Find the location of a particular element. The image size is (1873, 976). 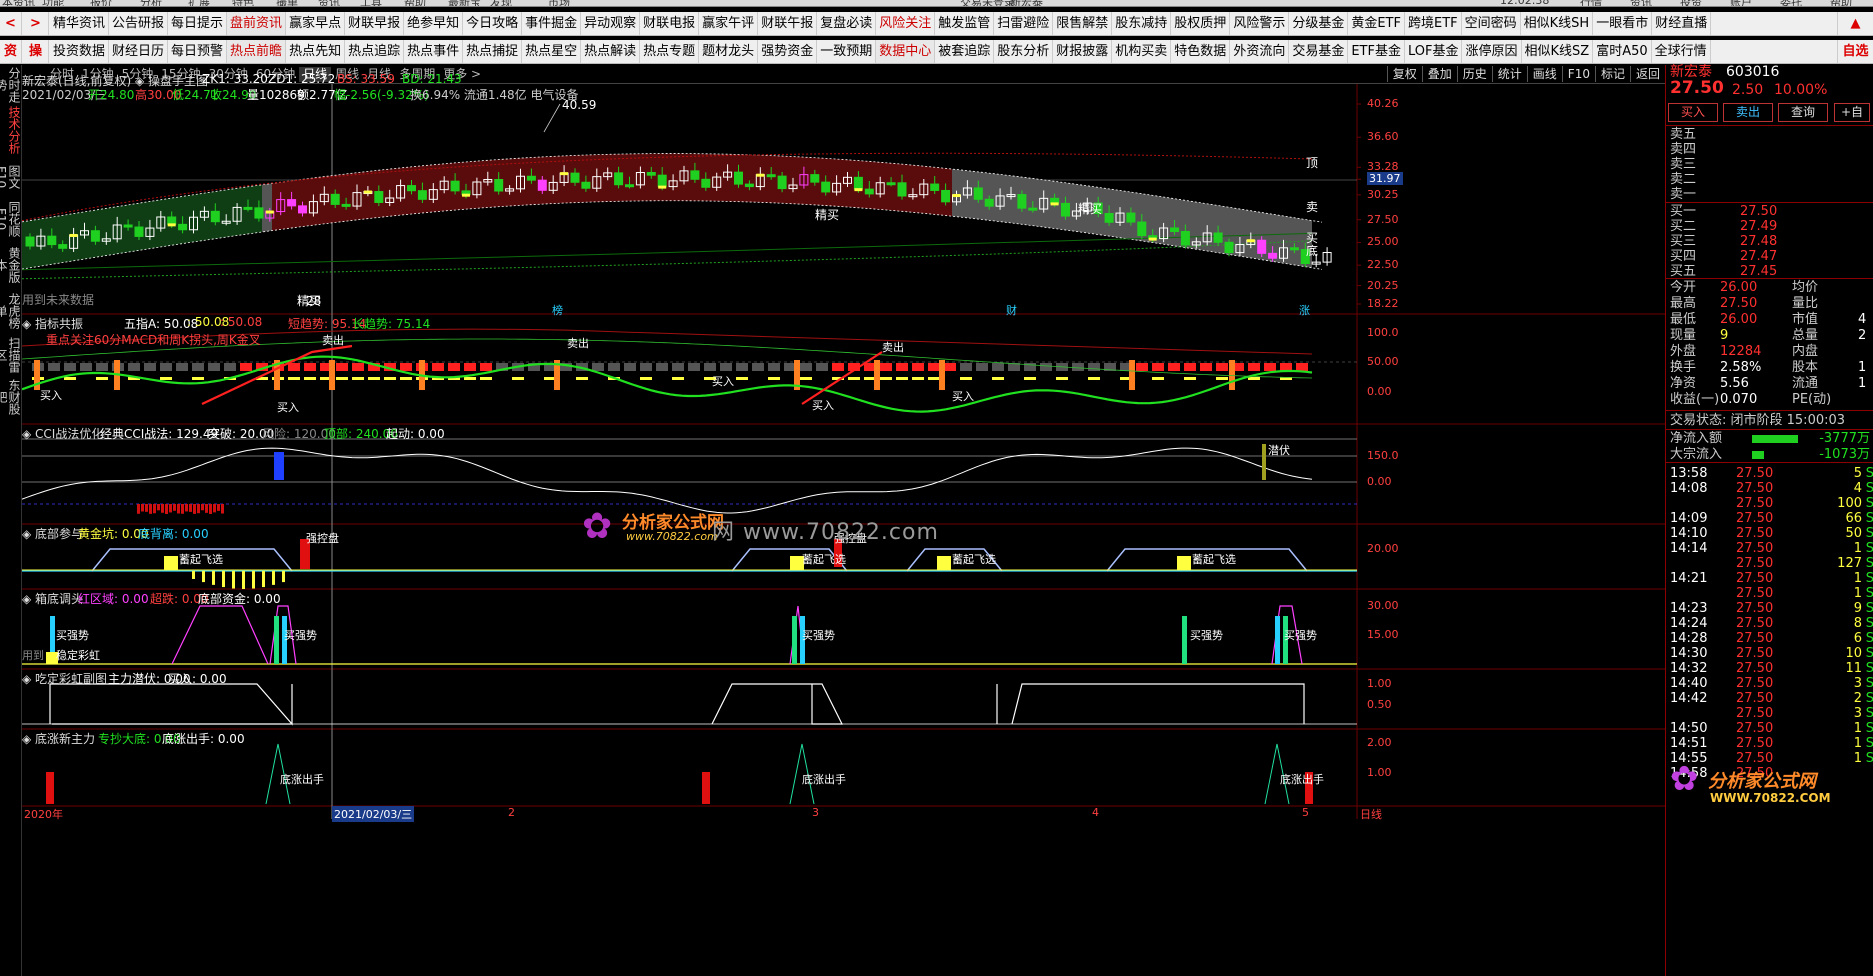

top-strip-item: 撮单 is located at coordinates (287, 3).